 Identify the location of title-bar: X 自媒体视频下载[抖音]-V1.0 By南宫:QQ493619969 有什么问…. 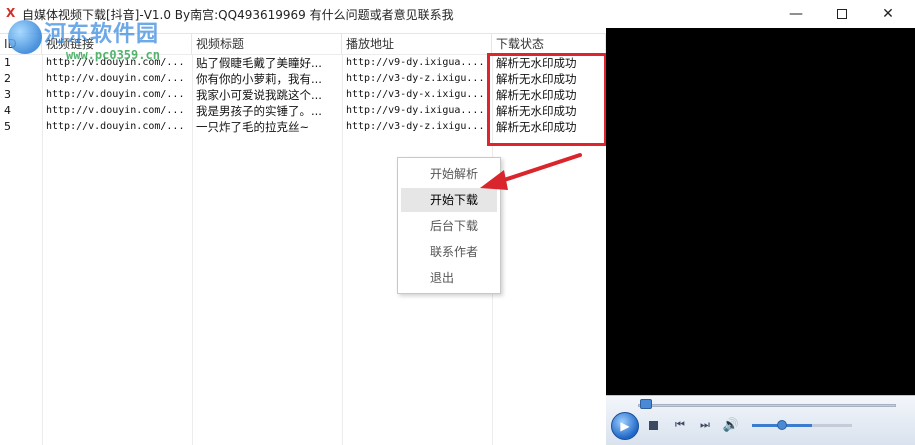
(457, 14).